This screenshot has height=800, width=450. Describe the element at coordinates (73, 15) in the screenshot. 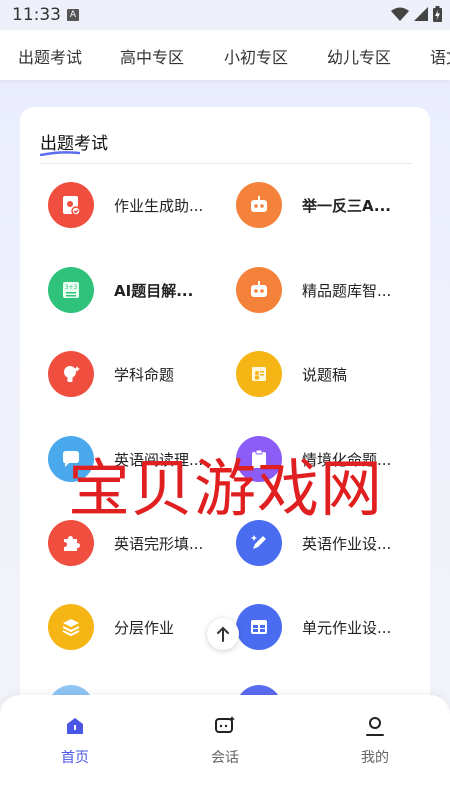

I see `notification-a-icon: A` at that location.